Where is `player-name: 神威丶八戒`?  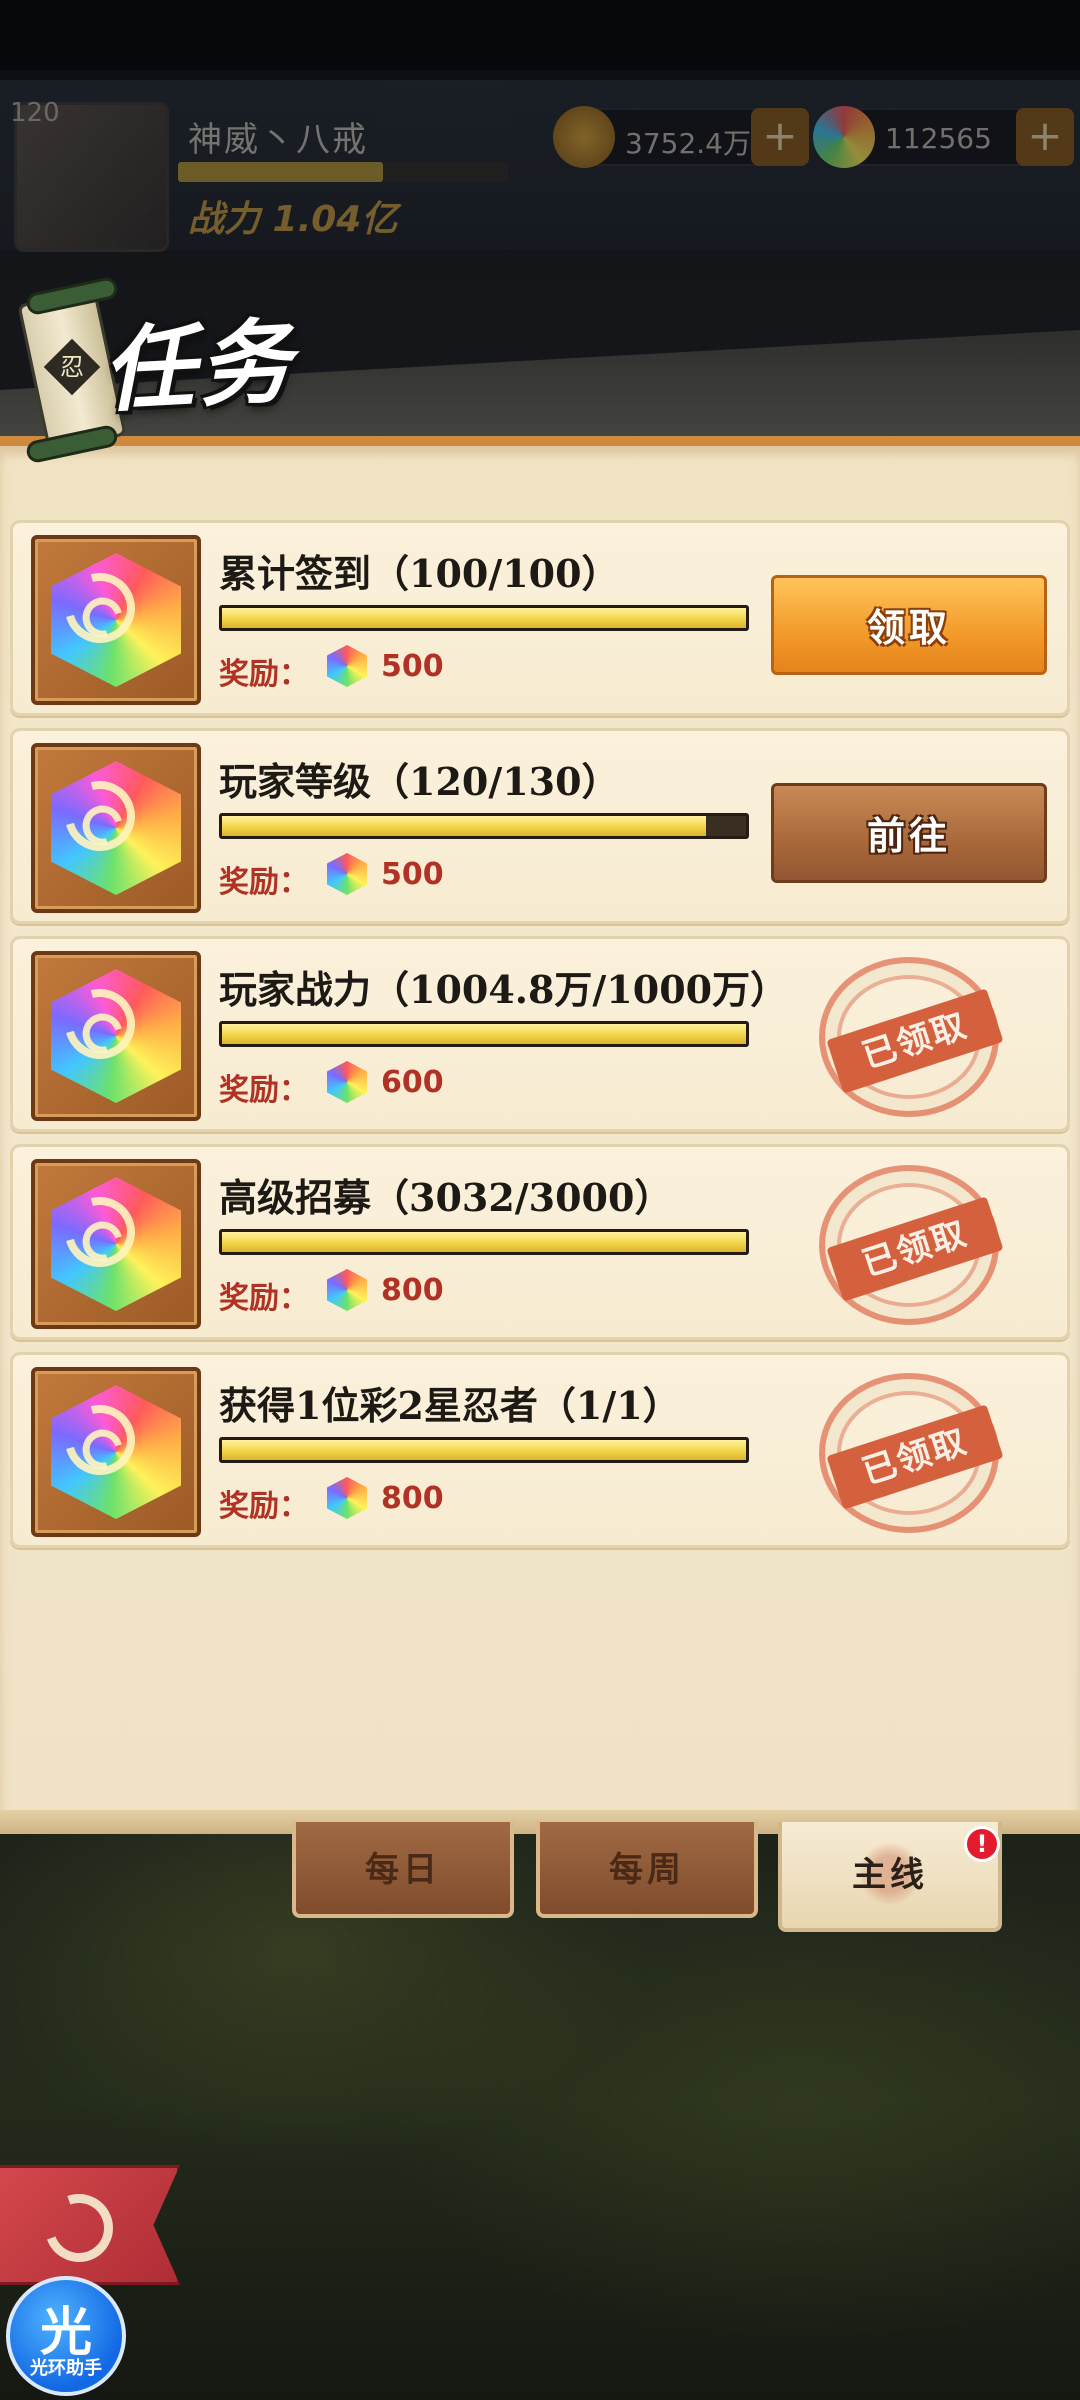 player-name: 神威丶八戒 is located at coordinates (278, 140).